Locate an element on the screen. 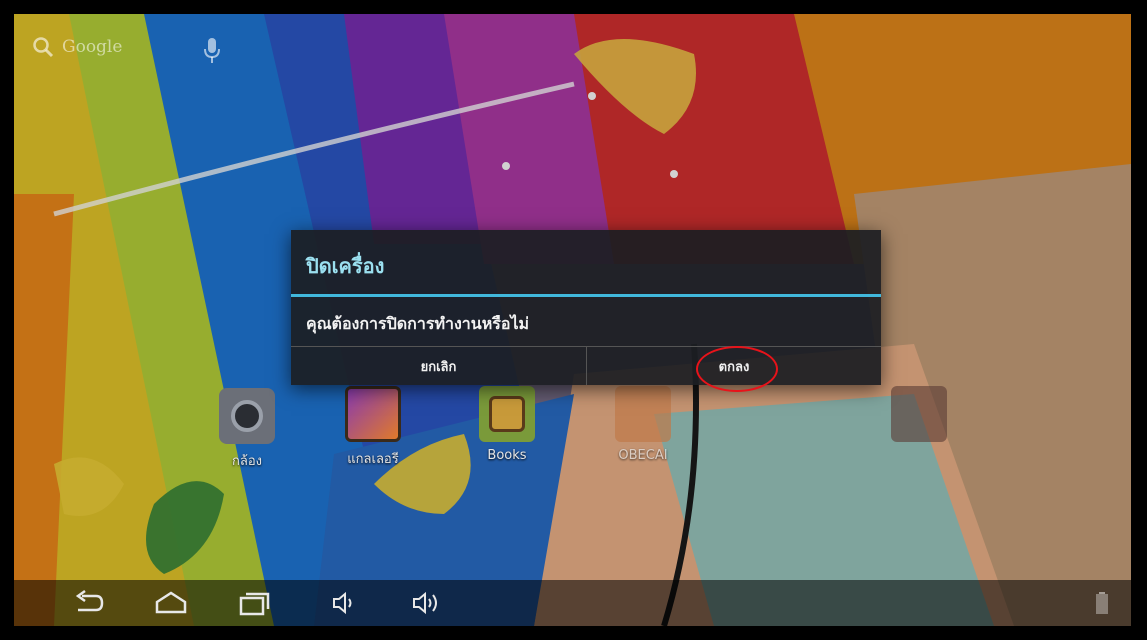 Image resolution: width=1147 pixels, height=640 pixels. app-camera: กล้อง is located at coordinates (247, 429).